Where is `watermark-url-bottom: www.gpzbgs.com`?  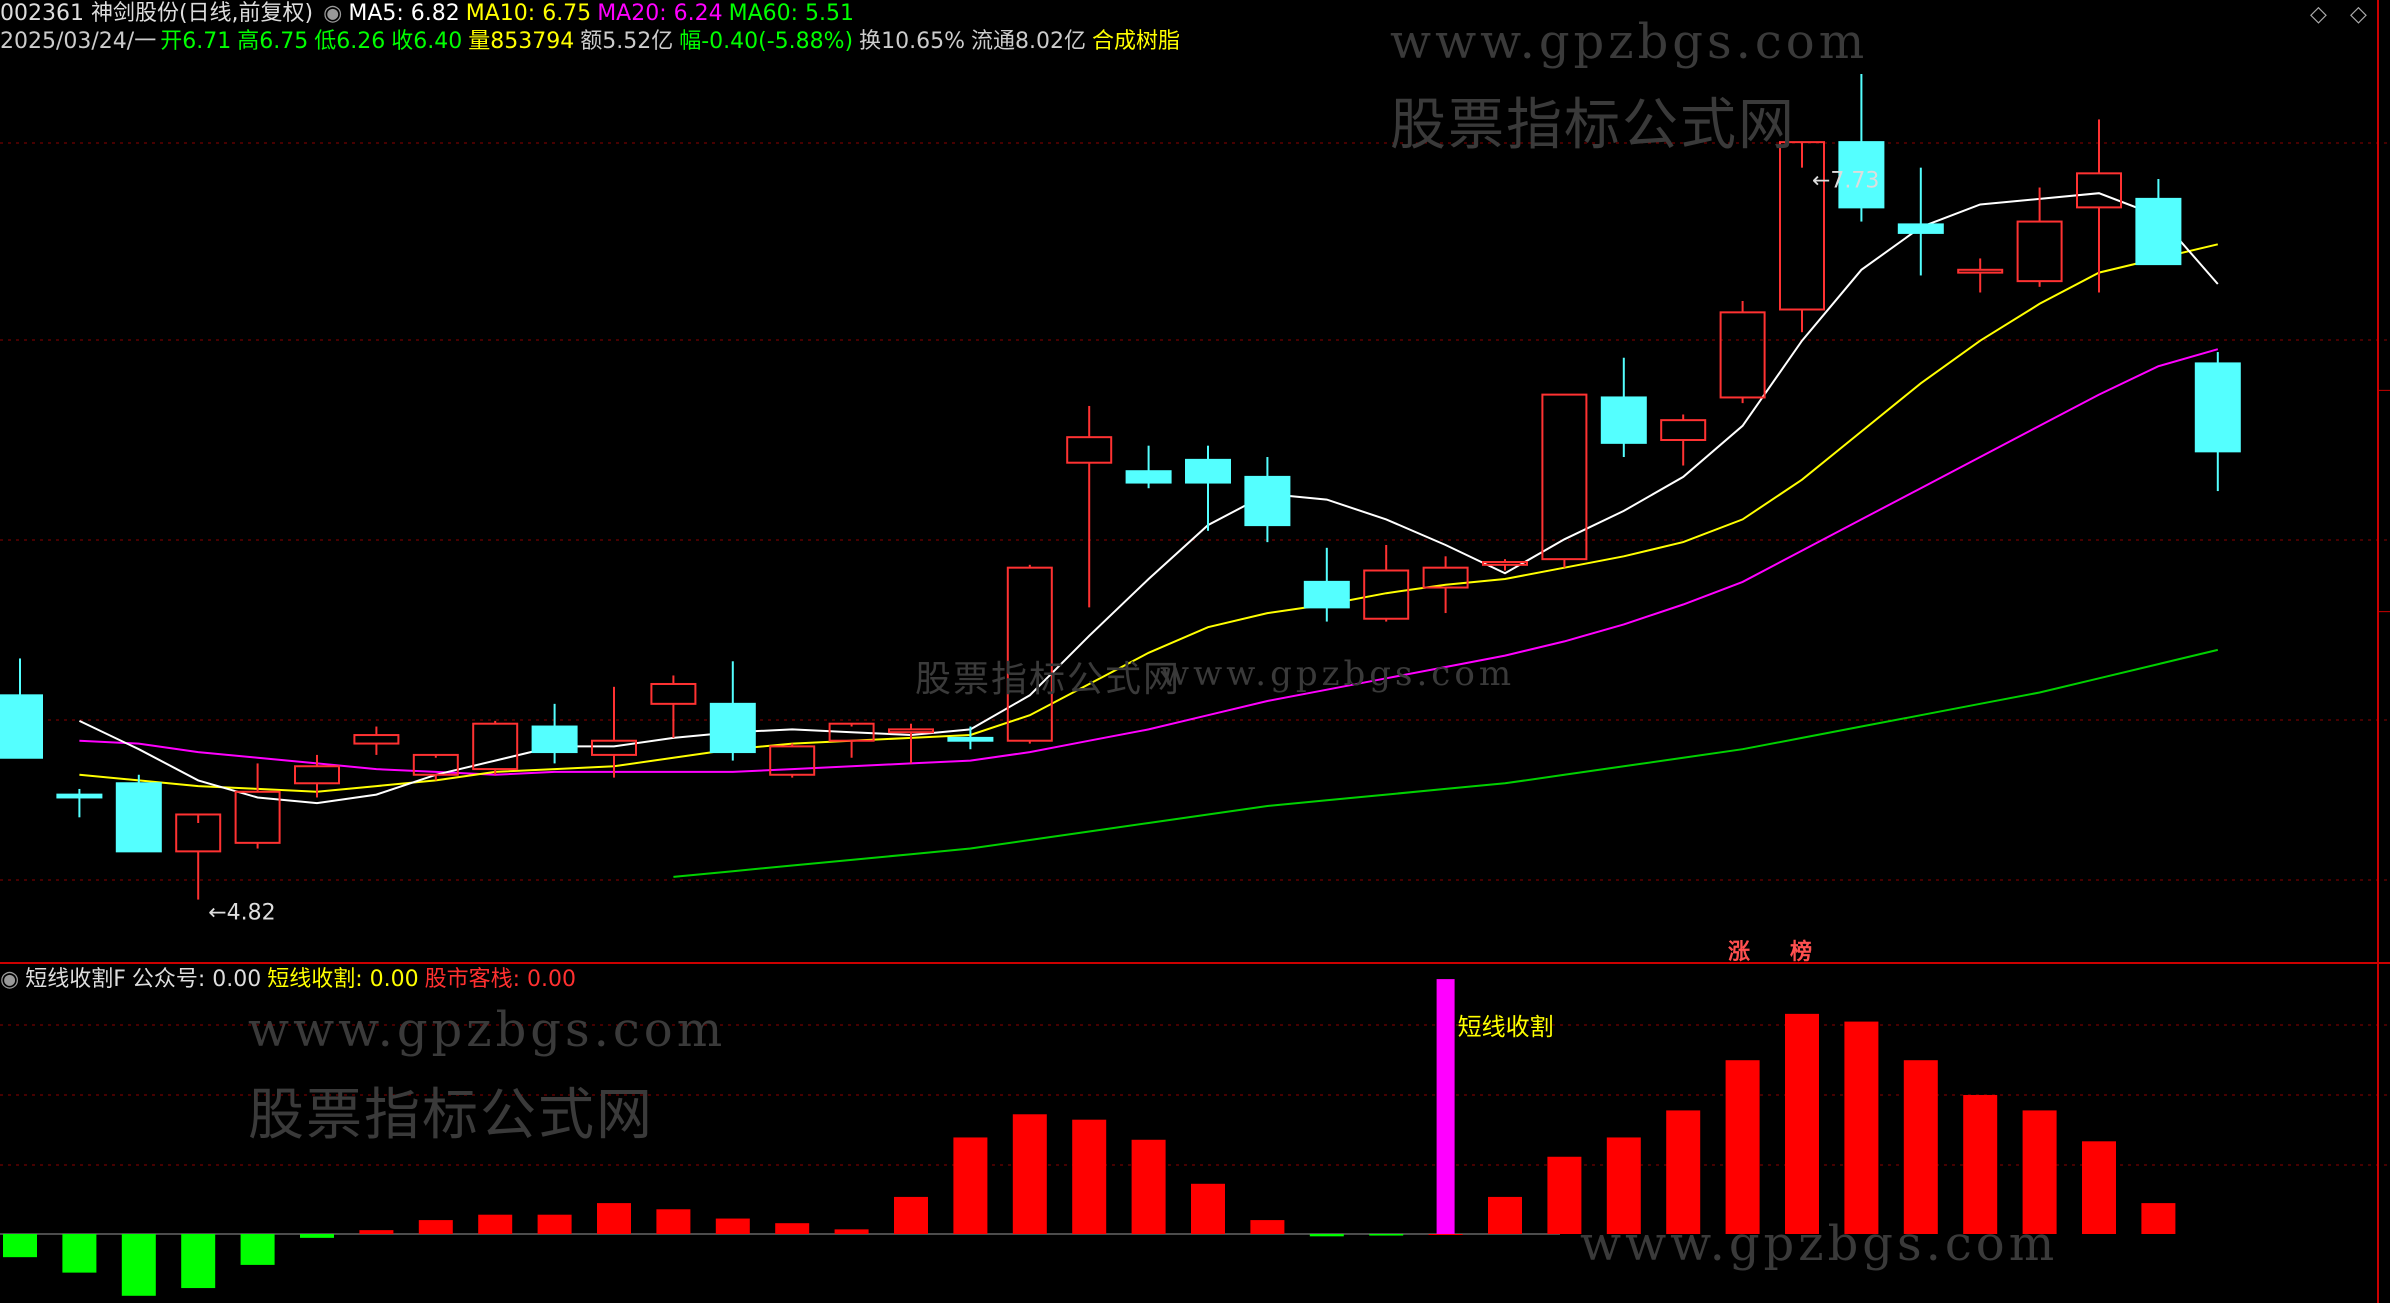
watermark-url-bottom: www.gpzbgs.com is located at coordinates (1819, 1244).